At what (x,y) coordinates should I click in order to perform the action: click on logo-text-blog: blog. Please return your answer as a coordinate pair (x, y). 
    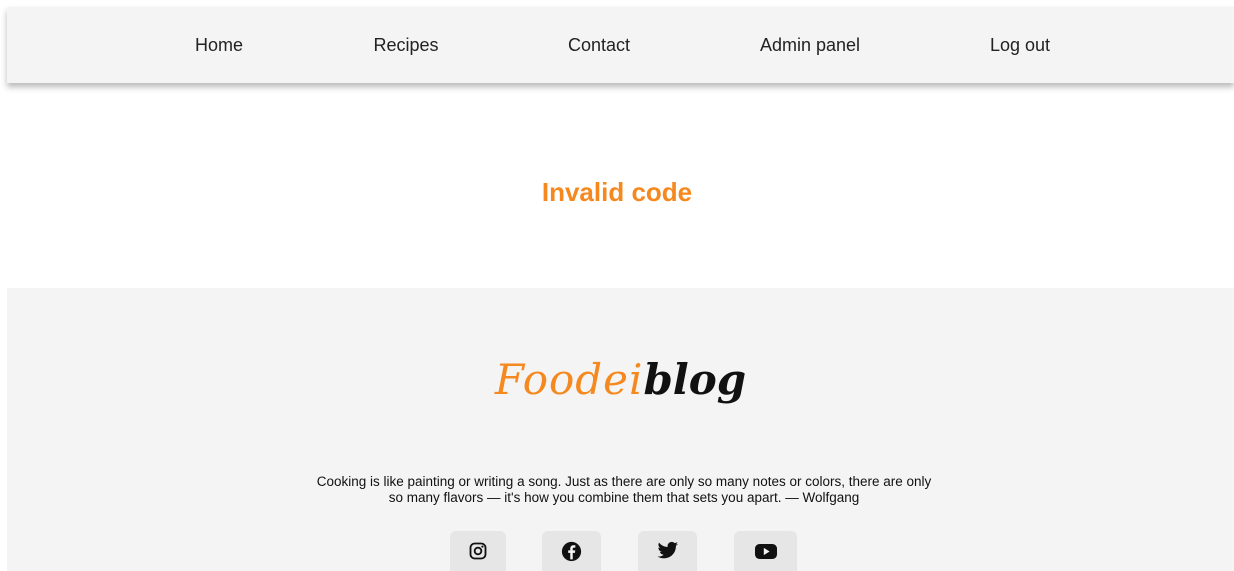
    Looking at the image, I should click on (695, 379).